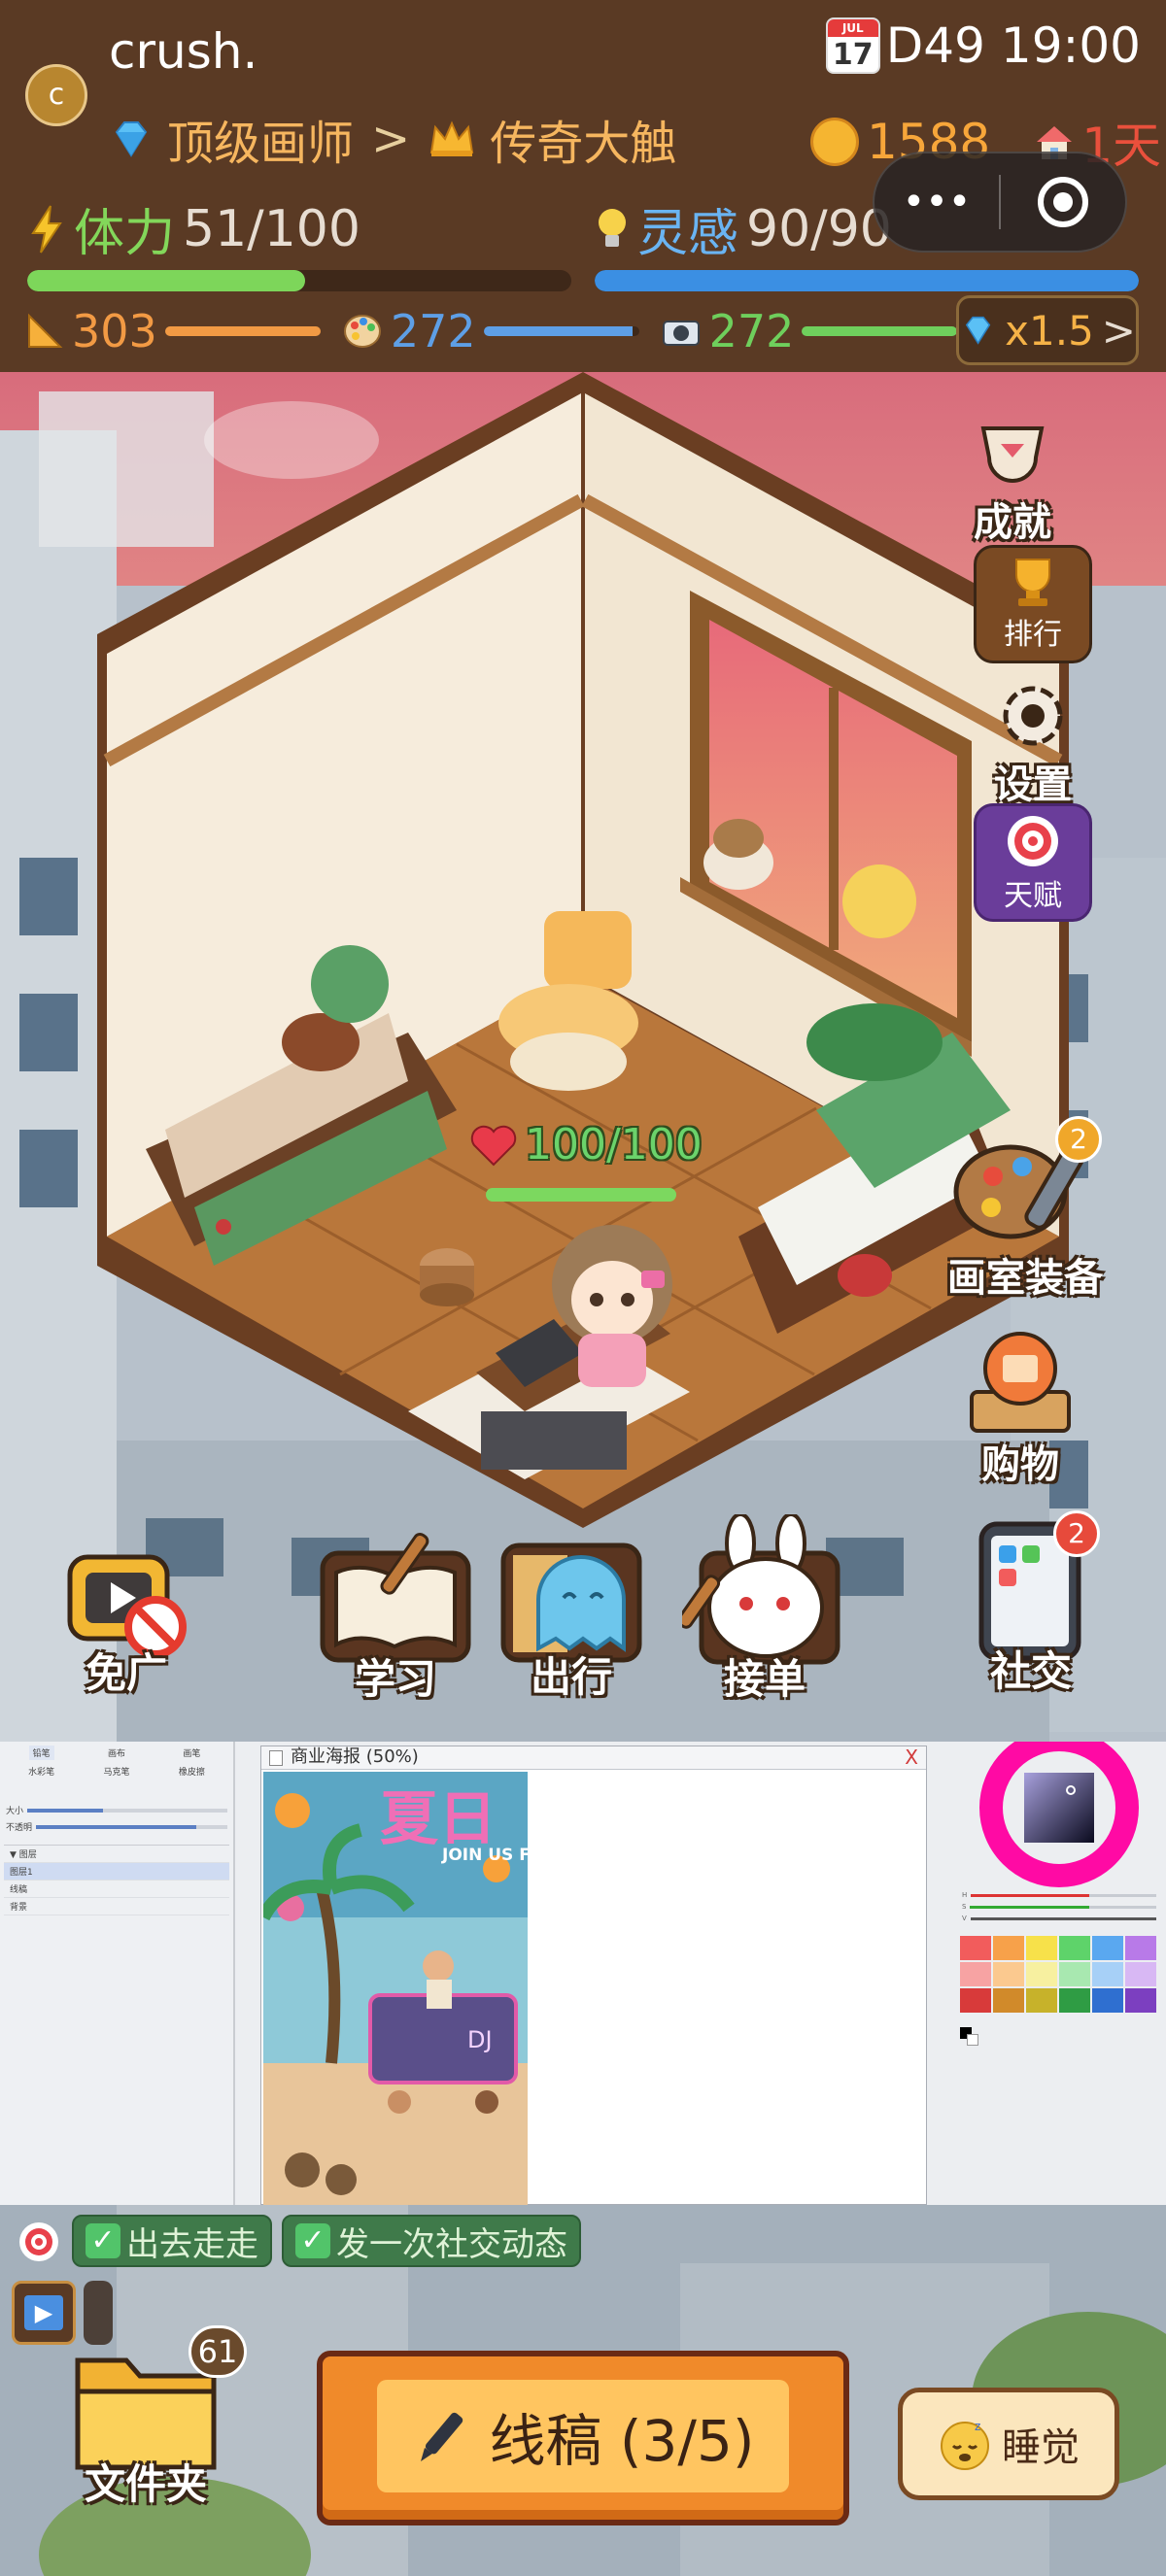 The height and width of the screenshot is (2576, 1166). What do you see at coordinates (1032, 582) in the screenshot?
I see `trophy-icon` at bounding box center [1032, 582].